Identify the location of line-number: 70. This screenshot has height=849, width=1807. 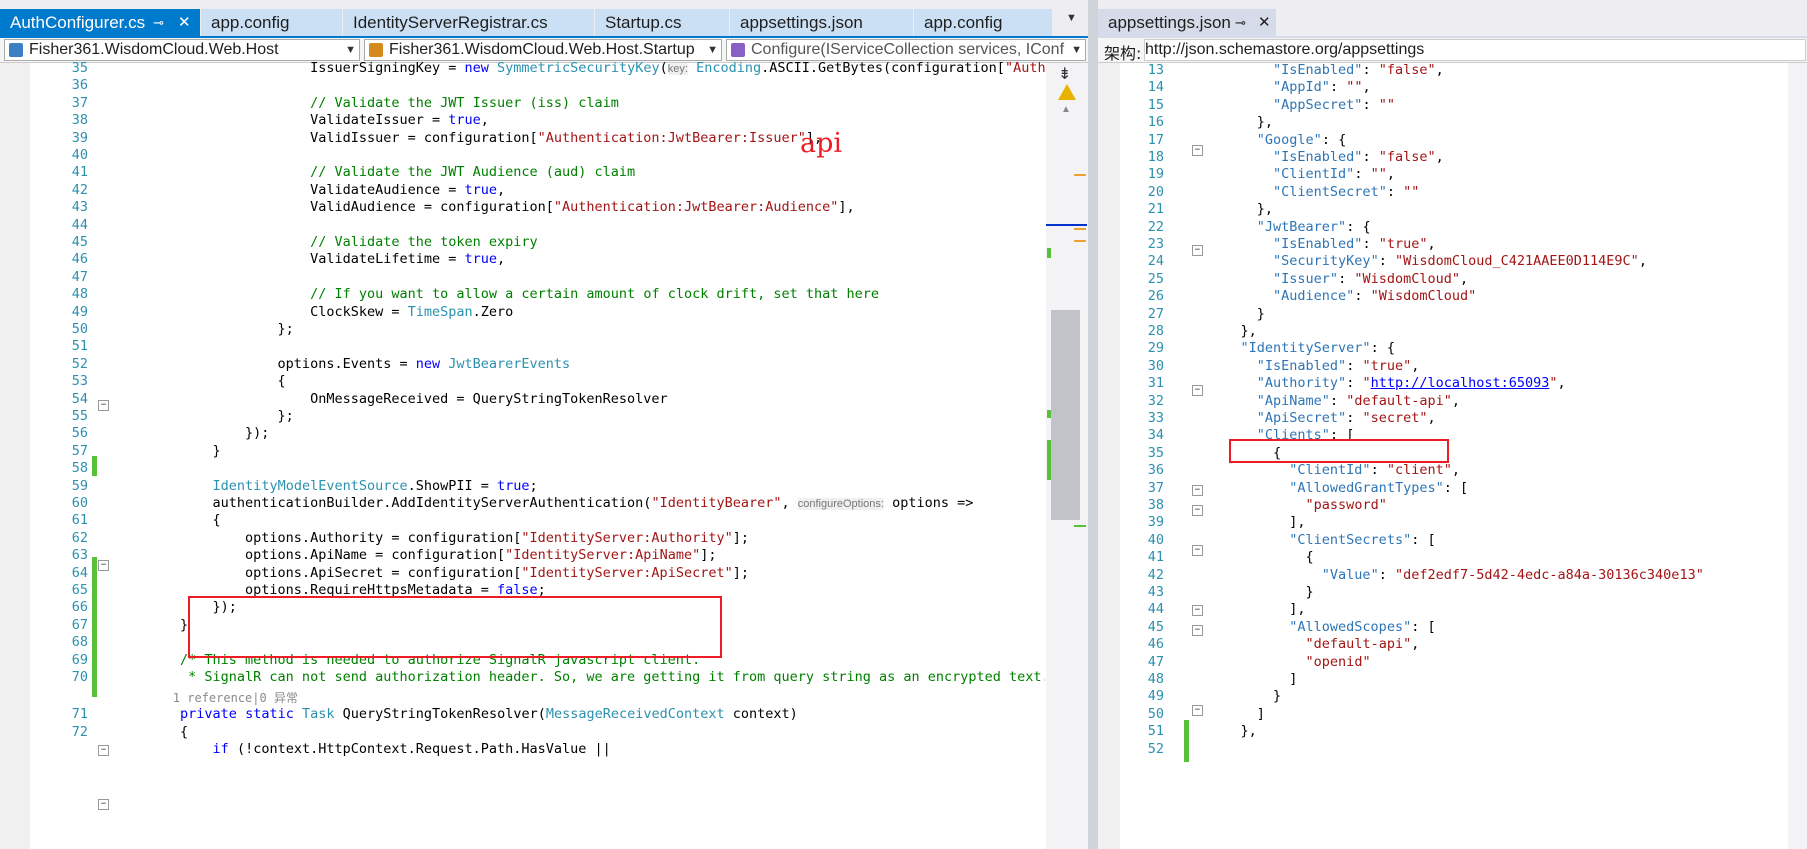
(79, 677).